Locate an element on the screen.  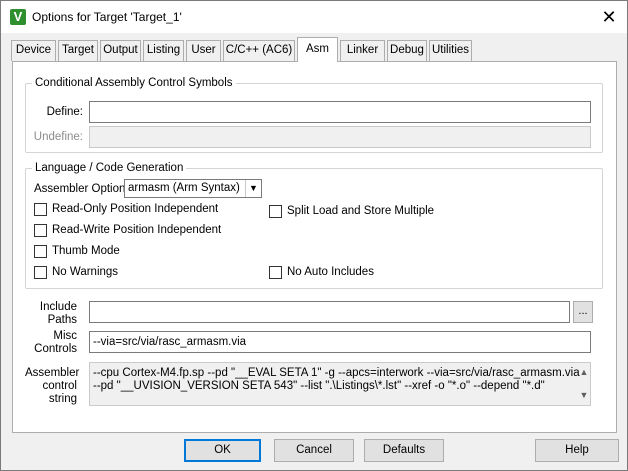
read-only-pi-label: Read-Only Position Independent is located at coordinates (135, 209).